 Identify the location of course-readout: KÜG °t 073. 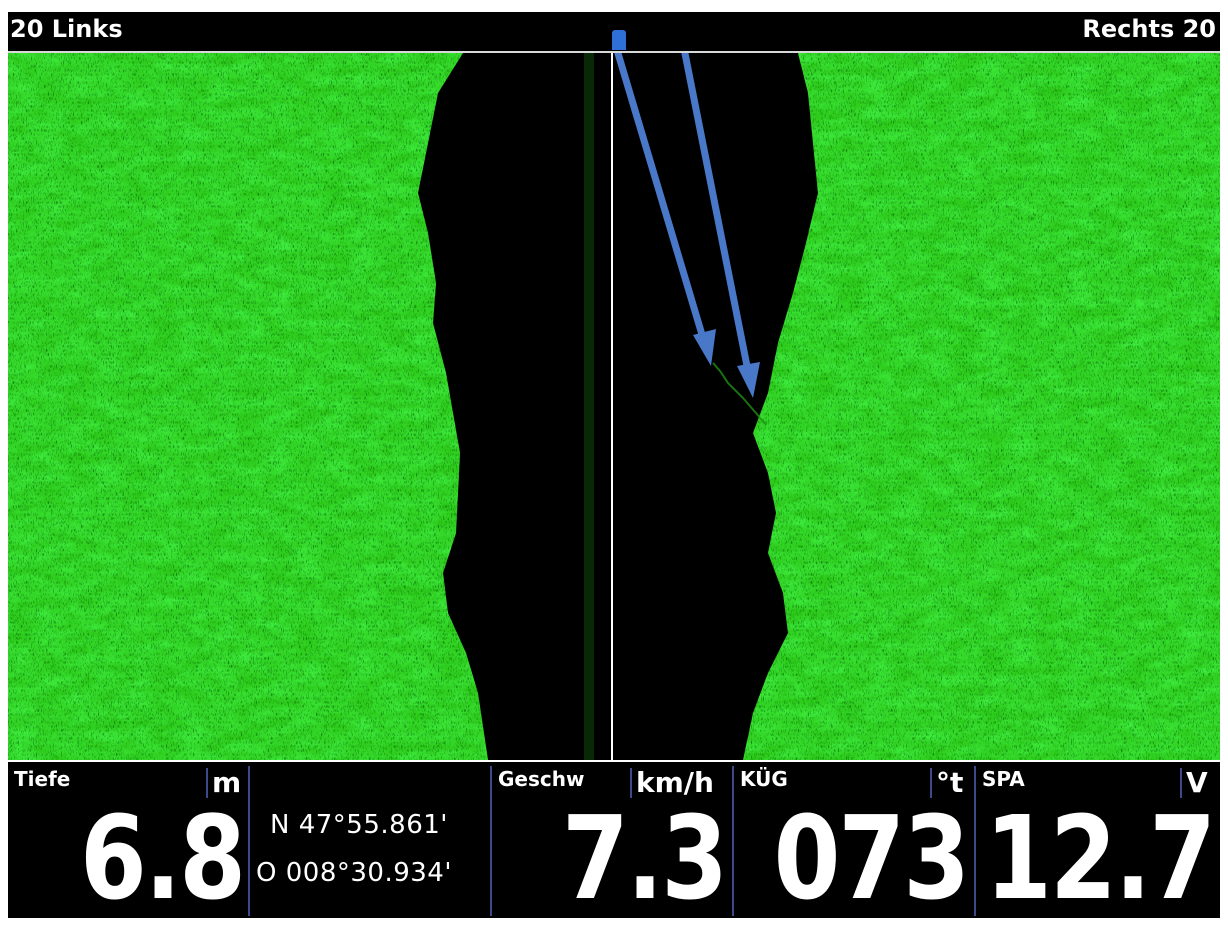
(854, 840).